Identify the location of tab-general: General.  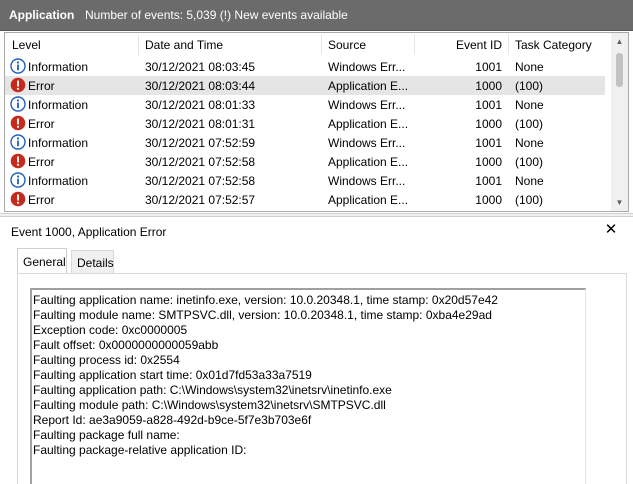
(42, 260).